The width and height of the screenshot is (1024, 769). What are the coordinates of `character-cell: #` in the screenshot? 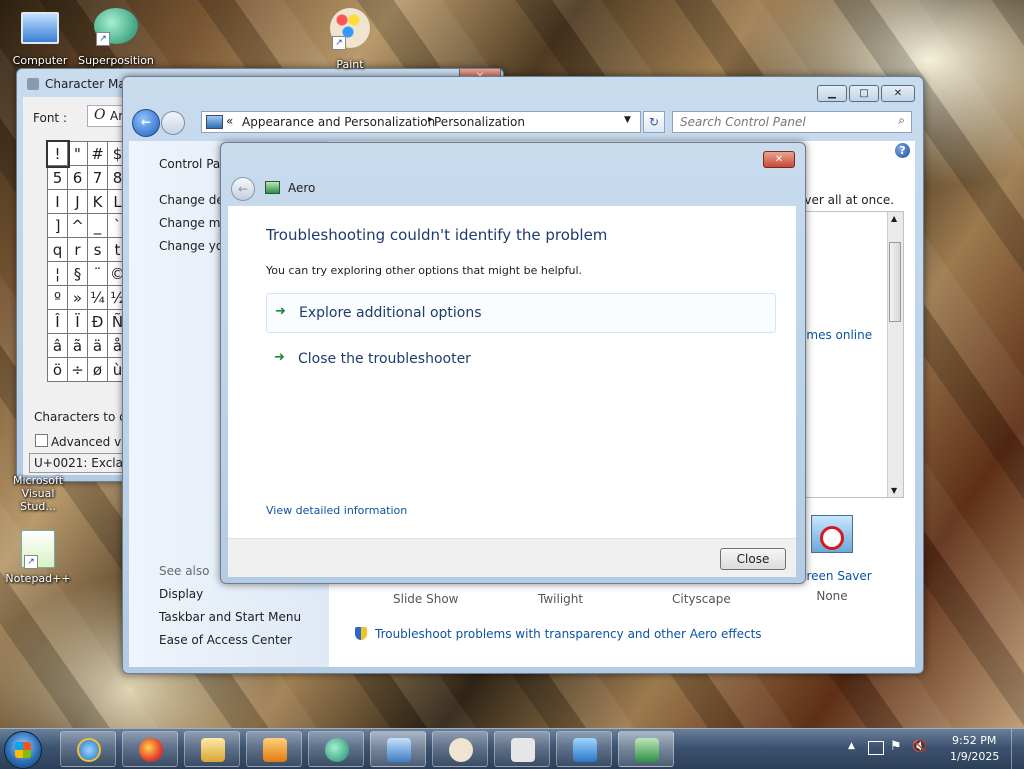 It's located at (97, 153).